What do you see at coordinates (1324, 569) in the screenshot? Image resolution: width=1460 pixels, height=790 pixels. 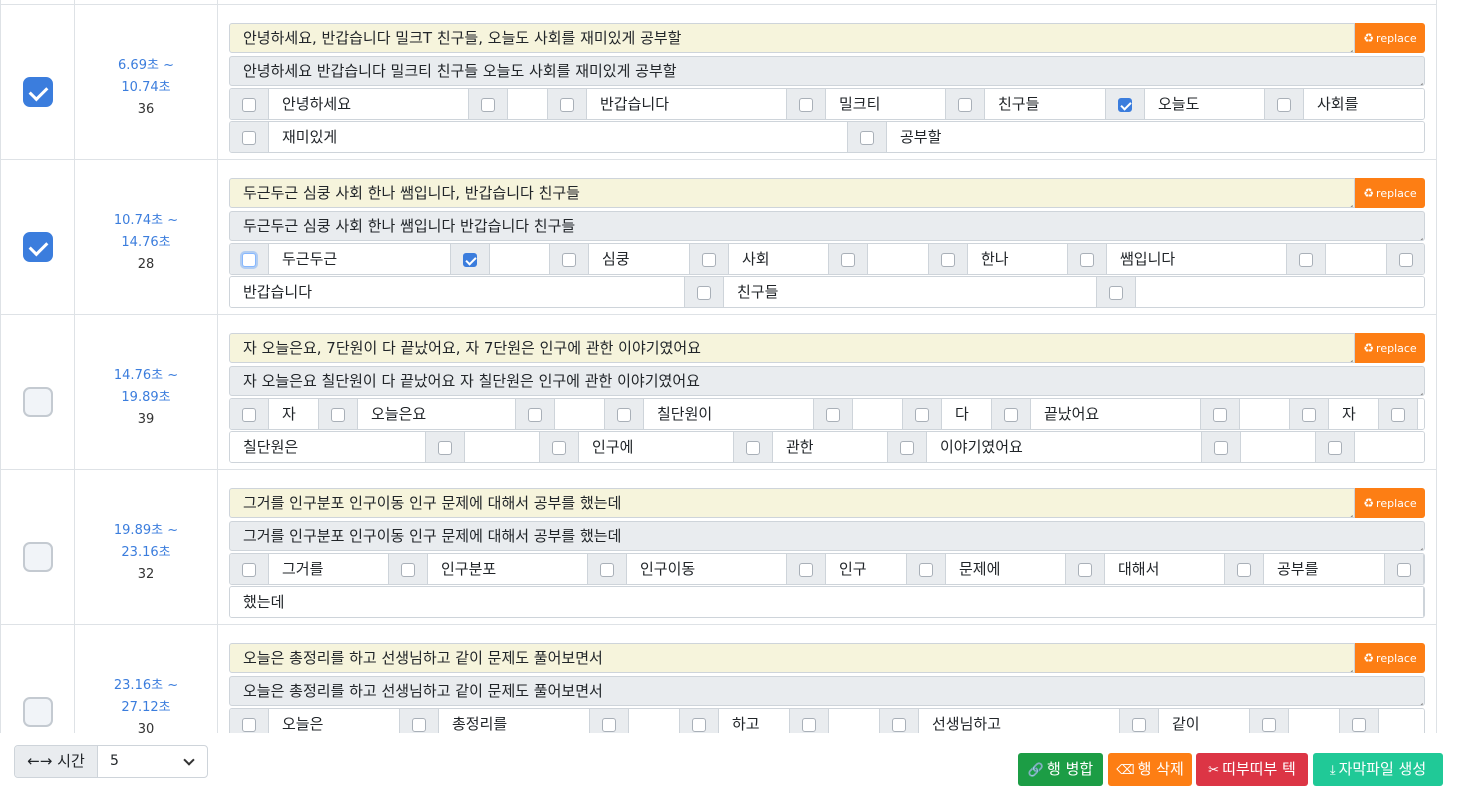 I see `word-input: 공부를` at bounding box center [1324, 569].